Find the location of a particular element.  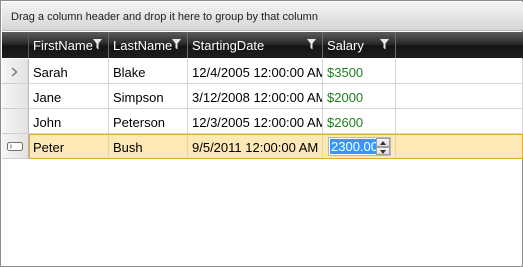

cell-lastname: Peterson is located at coordinates (148, 121).